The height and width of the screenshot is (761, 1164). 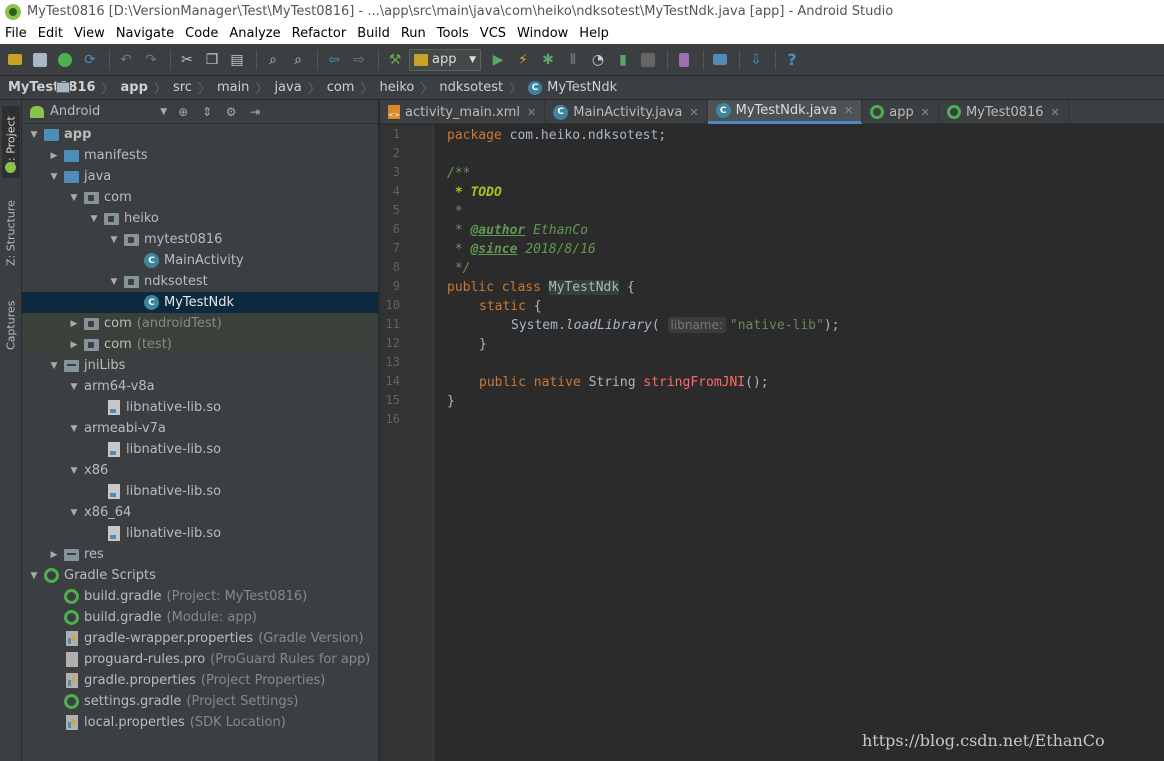 I want to click on tab-main-activity: C MainActivity.java ✕, so click(x=626, y=112).